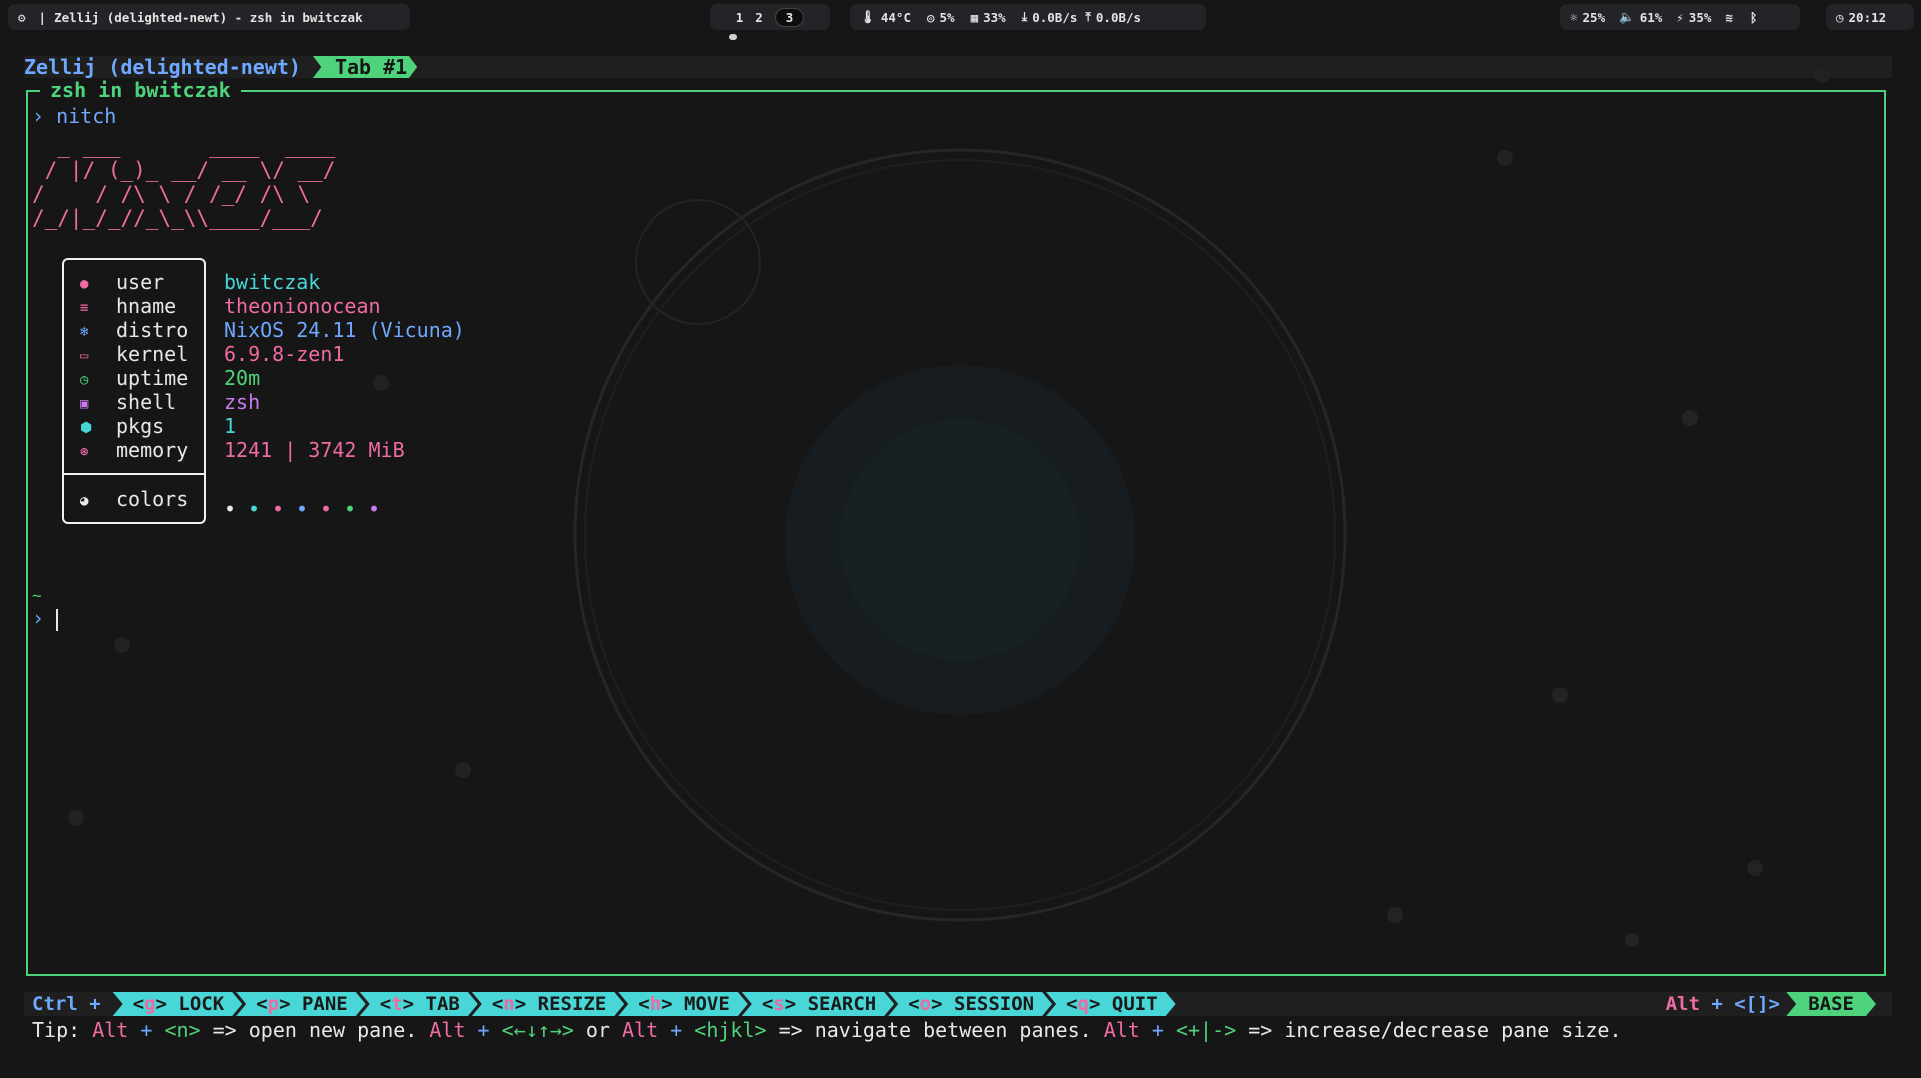  I want to click on mode-tab-move: <h> MOVE, so click(683, 1004).